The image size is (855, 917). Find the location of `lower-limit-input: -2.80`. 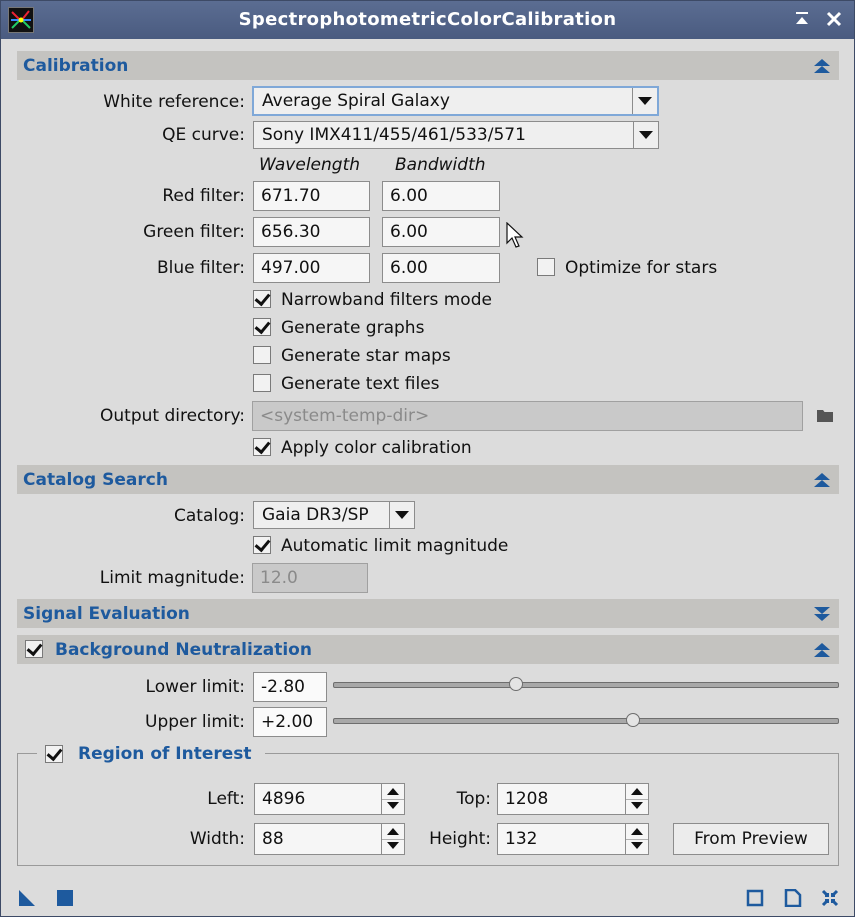

lower-limit-input: -2.80 is located at coordinates (290, 687).